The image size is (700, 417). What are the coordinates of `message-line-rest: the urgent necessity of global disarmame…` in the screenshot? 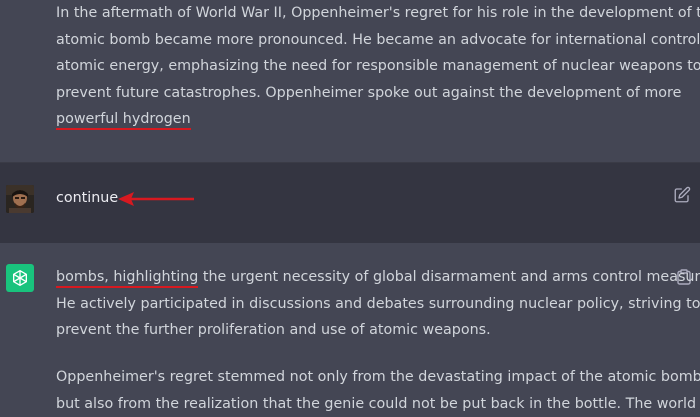 It's located at (449, 277).